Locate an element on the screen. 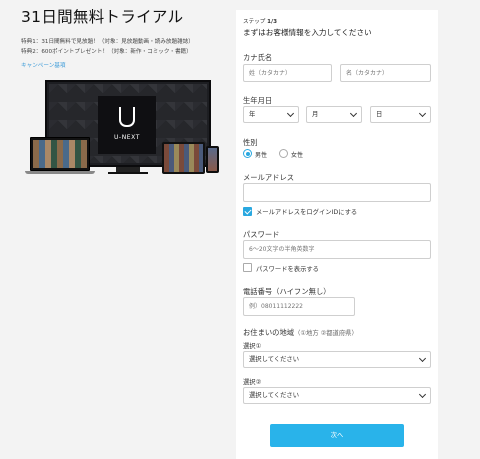  birthday-label: 生年月日 is located at coordinates (258, 100).